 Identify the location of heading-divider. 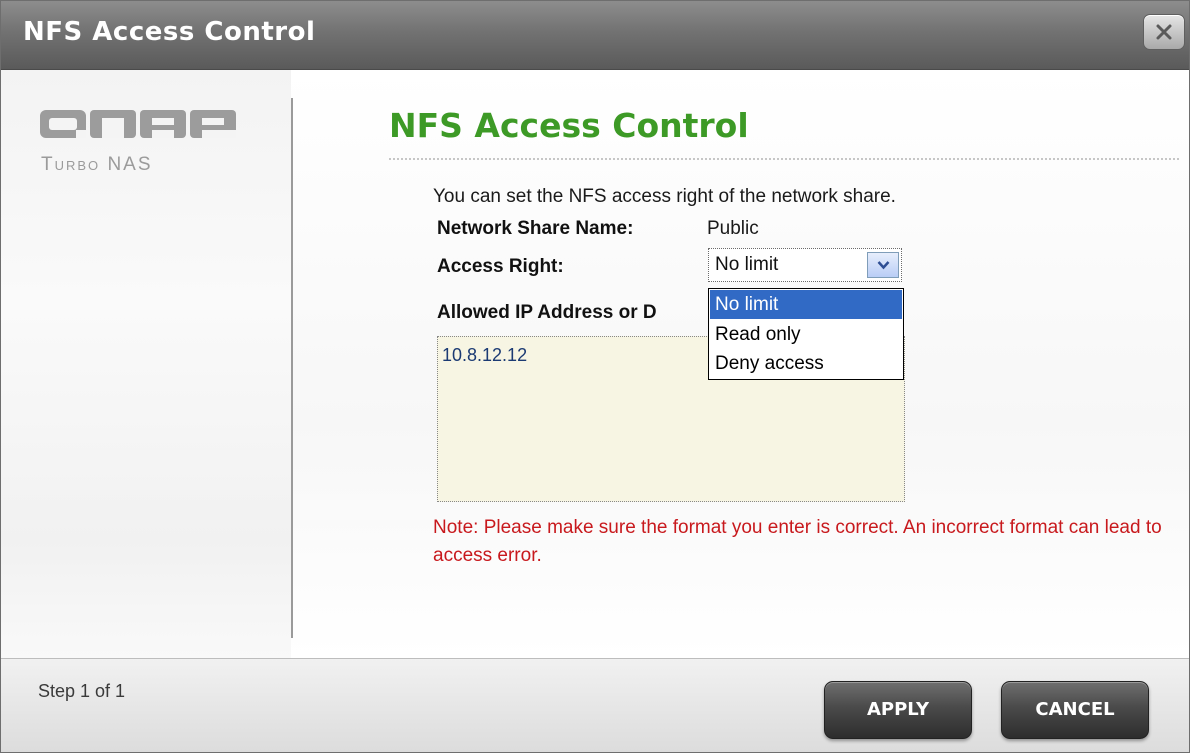
(784, 159).